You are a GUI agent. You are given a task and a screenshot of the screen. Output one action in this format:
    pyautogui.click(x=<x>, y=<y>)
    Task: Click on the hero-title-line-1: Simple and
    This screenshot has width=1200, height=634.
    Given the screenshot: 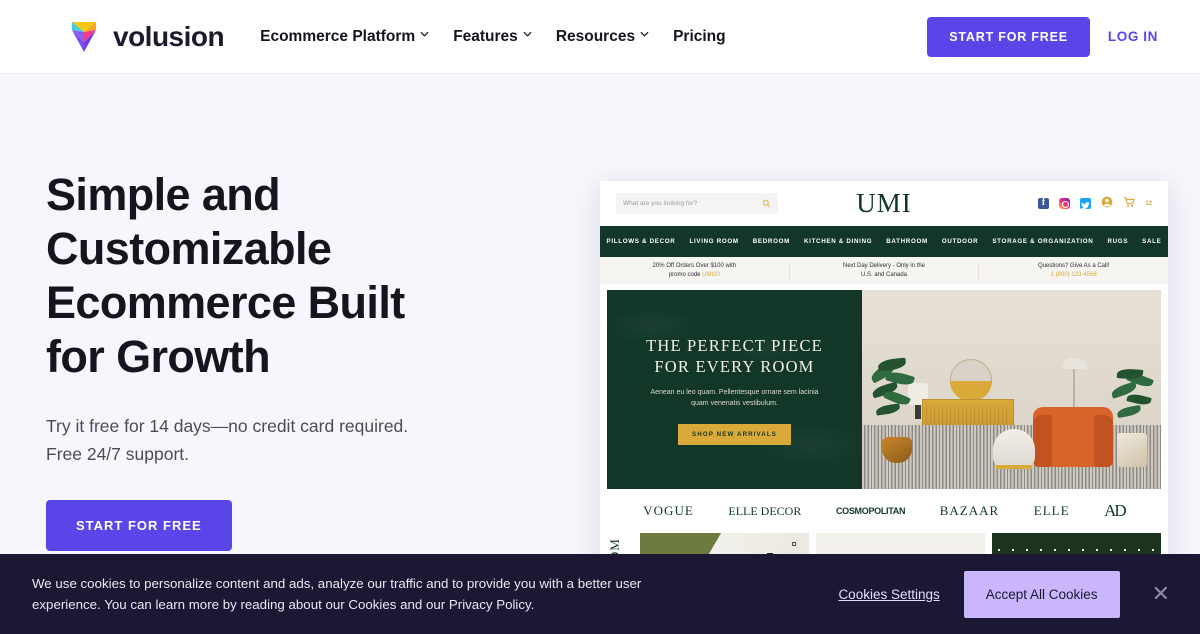 What is the action you would take?
    pyautogui.click(x=163, y=194)
    